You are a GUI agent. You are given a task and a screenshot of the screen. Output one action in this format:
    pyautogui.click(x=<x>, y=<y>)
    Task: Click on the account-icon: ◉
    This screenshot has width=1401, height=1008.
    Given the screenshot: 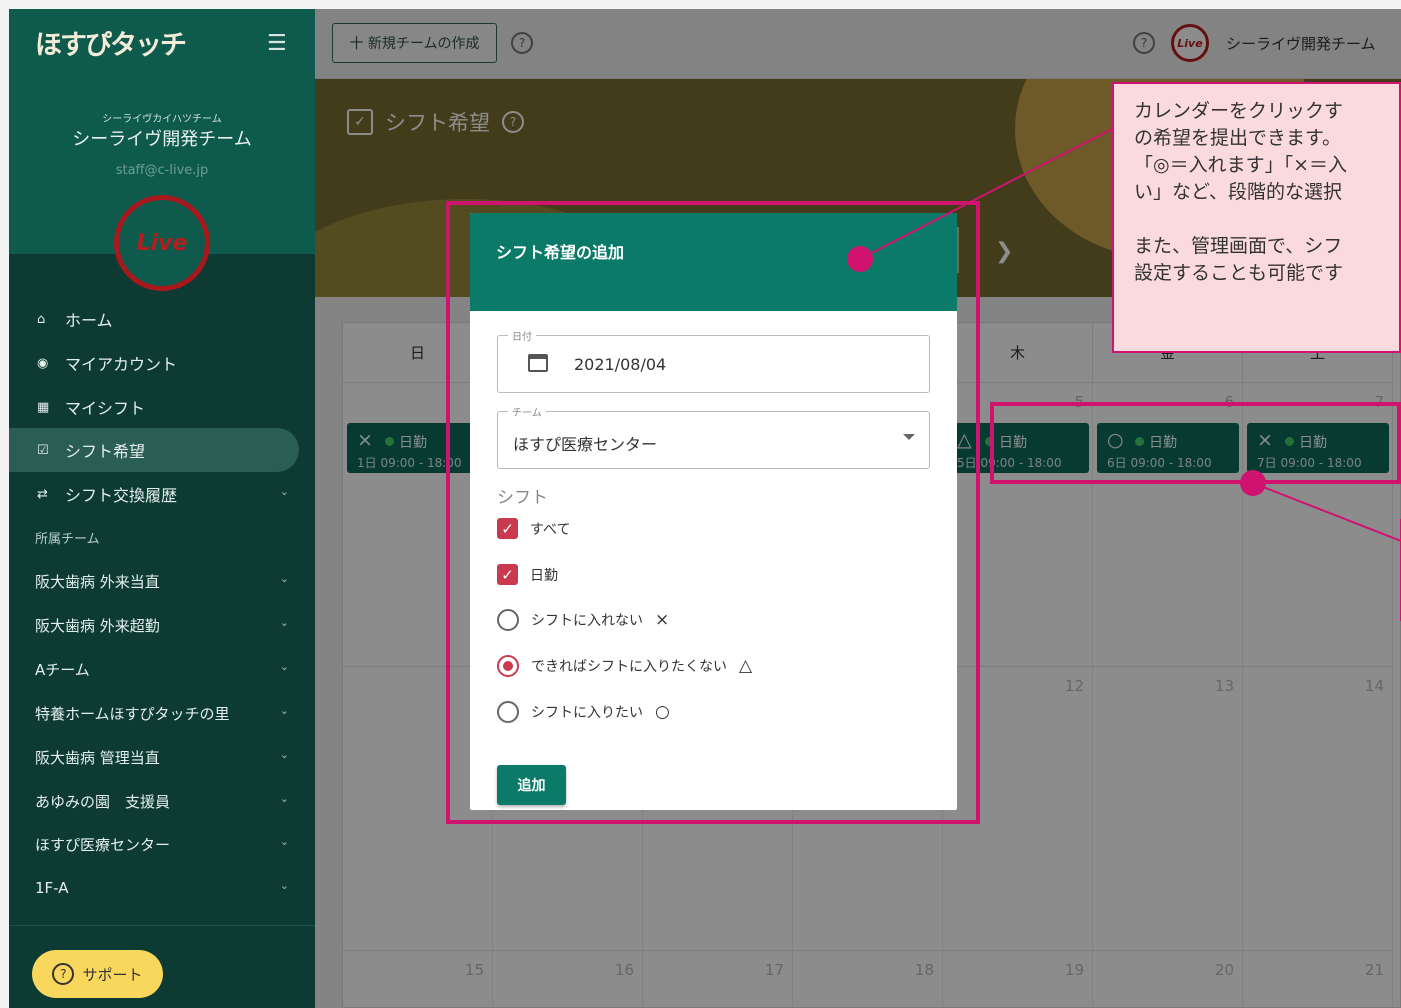 What is the action you would take?
    pyautogui.click(x=43, y=363)
    